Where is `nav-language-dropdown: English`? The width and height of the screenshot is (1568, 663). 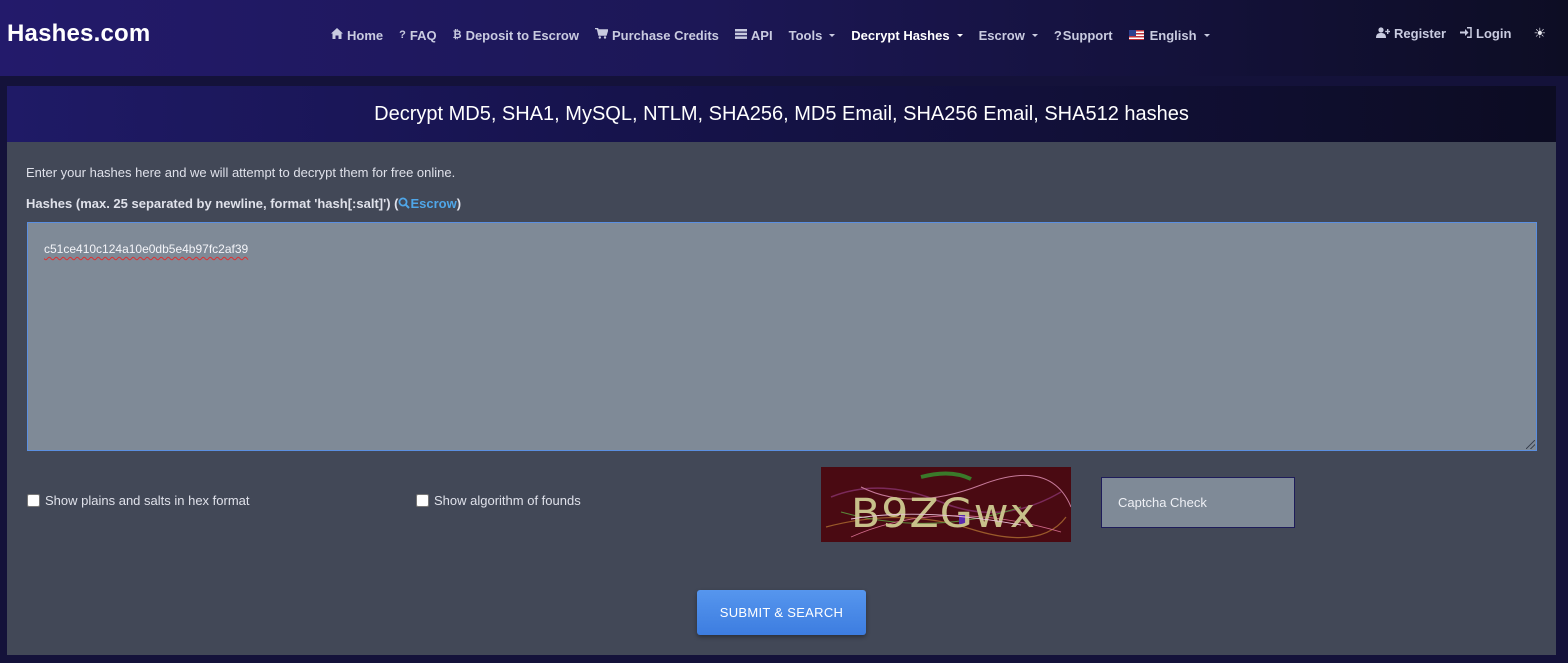
nav-language-dropdown: English is located at coordinates (1169, 35).